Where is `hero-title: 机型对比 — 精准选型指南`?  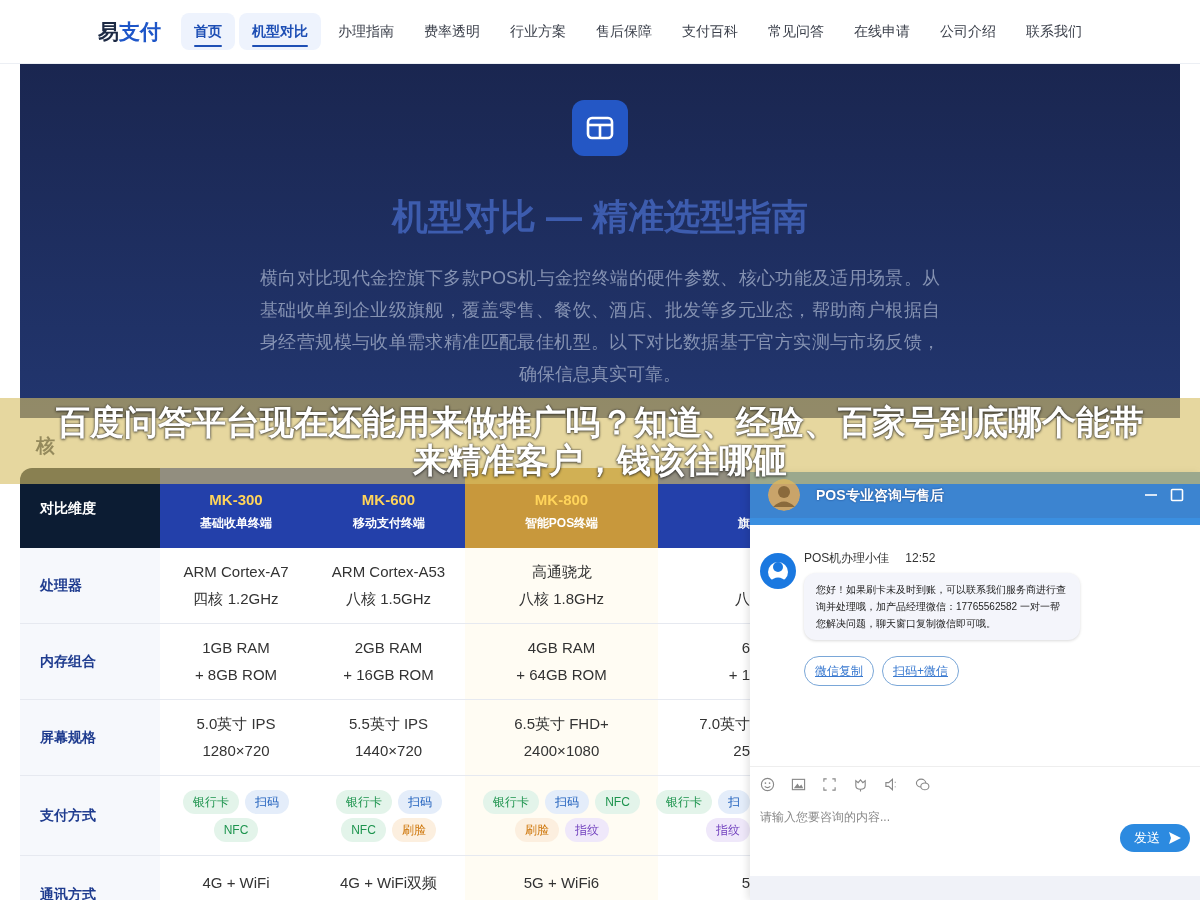 hero-title: 机型对比 — 精准选型指南 is located at coordinates (600, 217).